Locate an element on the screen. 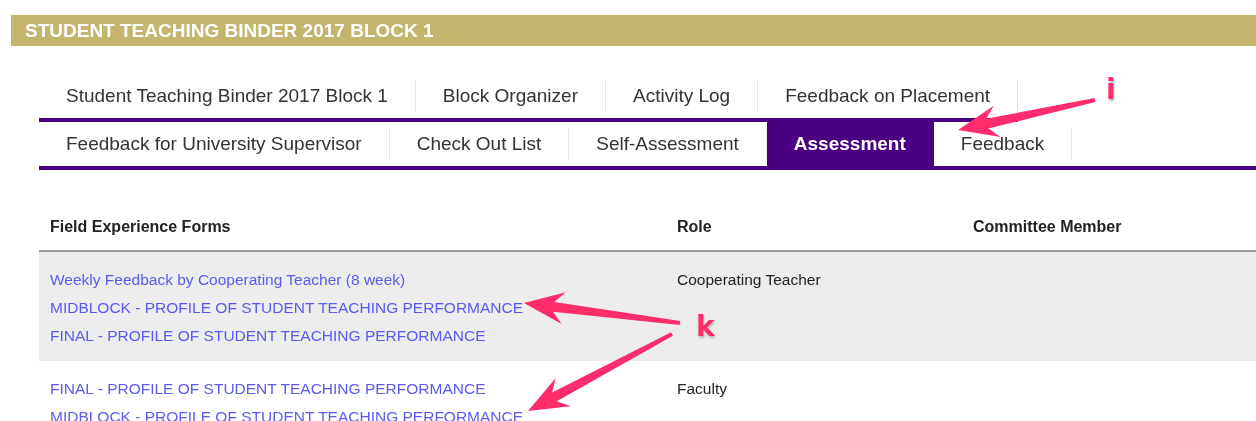 This screenshot has height=421, width=1256. banner-title: STUDENT TEACHING BINDER 2017 BLOCK 1 is located at coordinates (229, 30).